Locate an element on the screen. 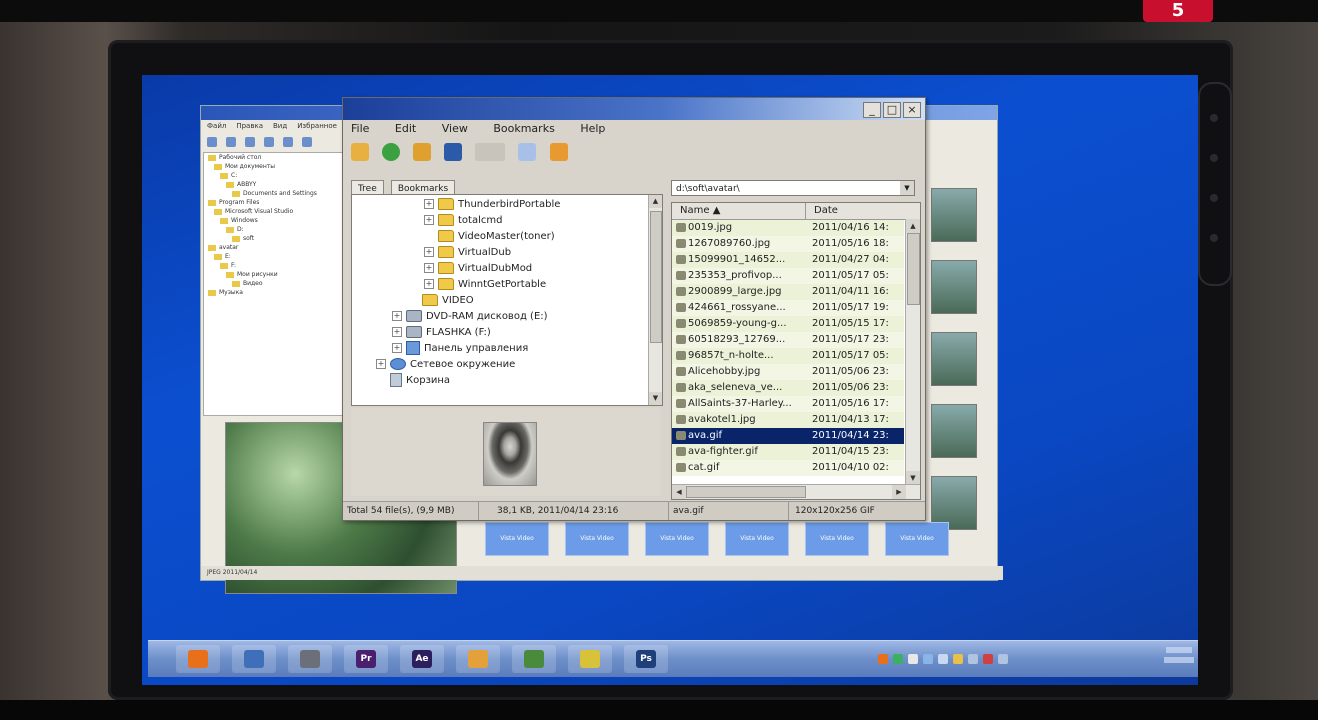 This screenshot has width=1318, height=720. file-row: 1267089760.jpg 2011/05/16 18: is located at coordinates (788, 244).